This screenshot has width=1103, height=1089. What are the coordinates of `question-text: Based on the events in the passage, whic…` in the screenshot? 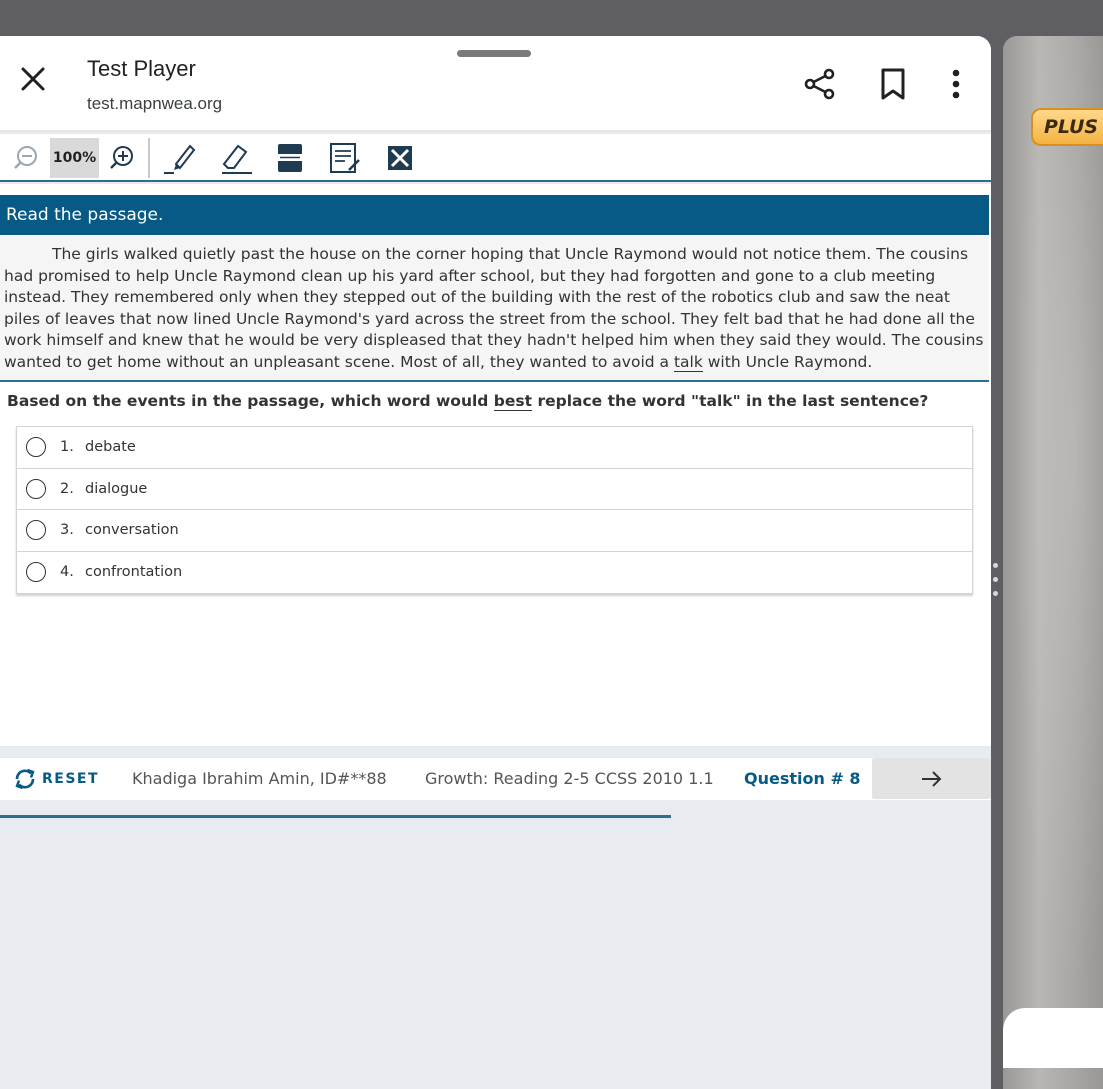 It's located at (250, 401).